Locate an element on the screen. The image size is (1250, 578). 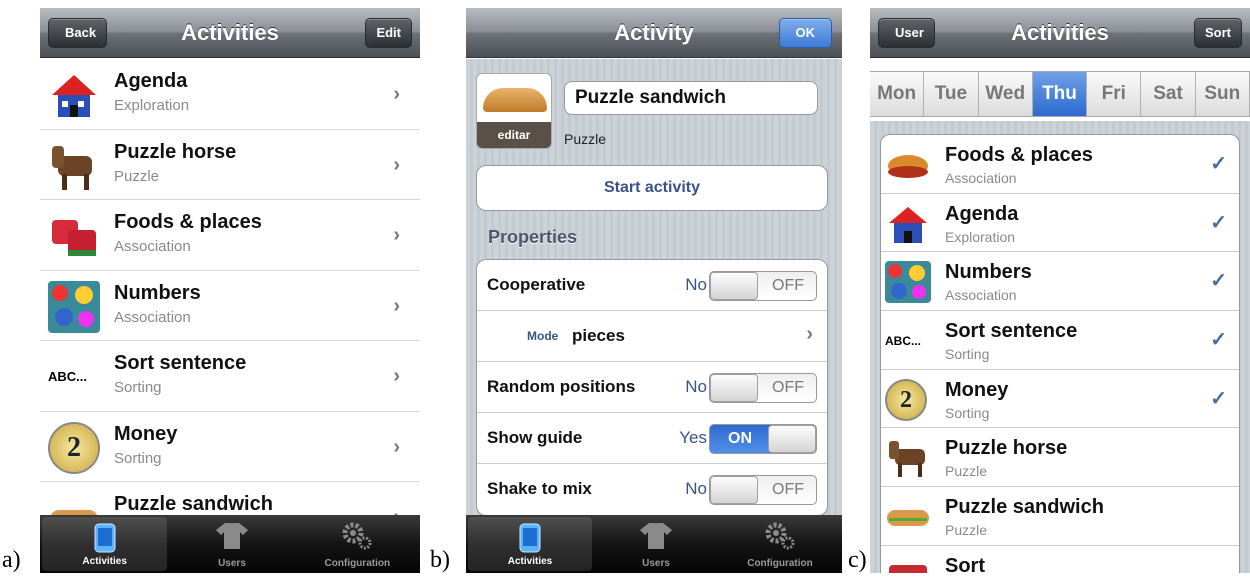
day-sun: Sun is located at coordinates (1222, 94).